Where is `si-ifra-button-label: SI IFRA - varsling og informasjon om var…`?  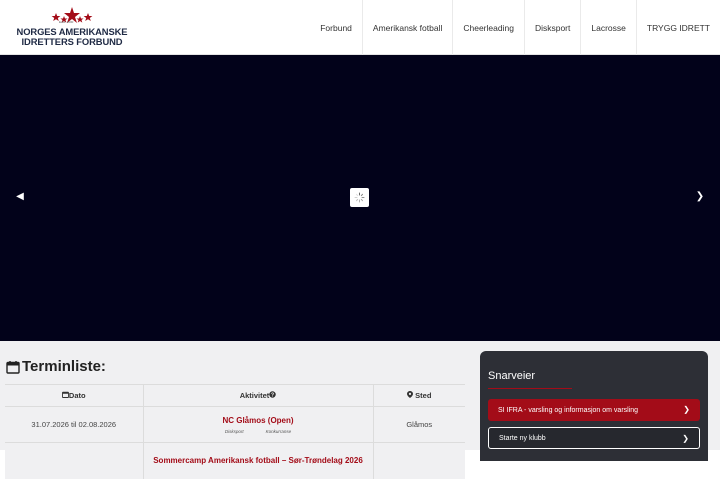 si-ifra-button-label: SI IFRA - varsling og informasjon om var… is located at coordinates (568, 410).